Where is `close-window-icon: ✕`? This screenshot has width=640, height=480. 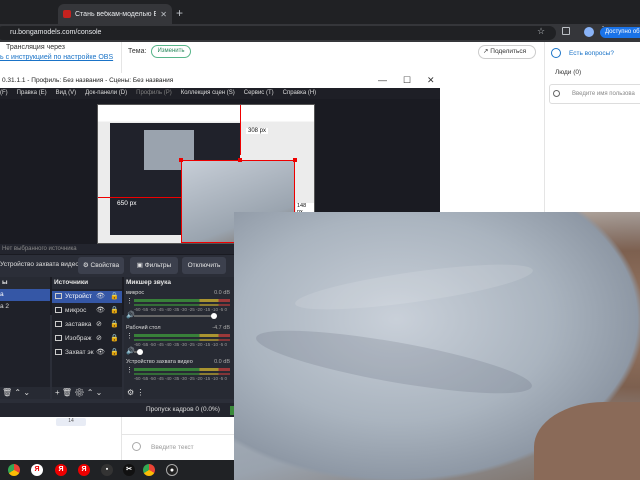 close-window-icon: ✕ is located at coordinates (431, 80).